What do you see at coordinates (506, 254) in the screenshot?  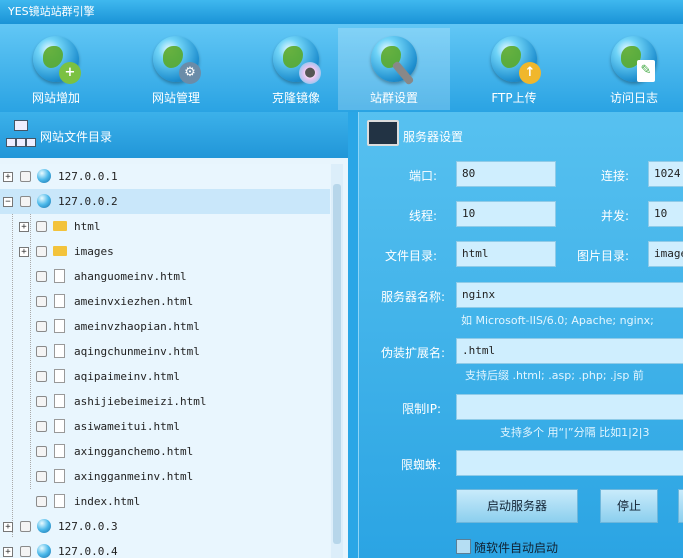 I see `file-dir-input: html` at bounding box center [506, 254].